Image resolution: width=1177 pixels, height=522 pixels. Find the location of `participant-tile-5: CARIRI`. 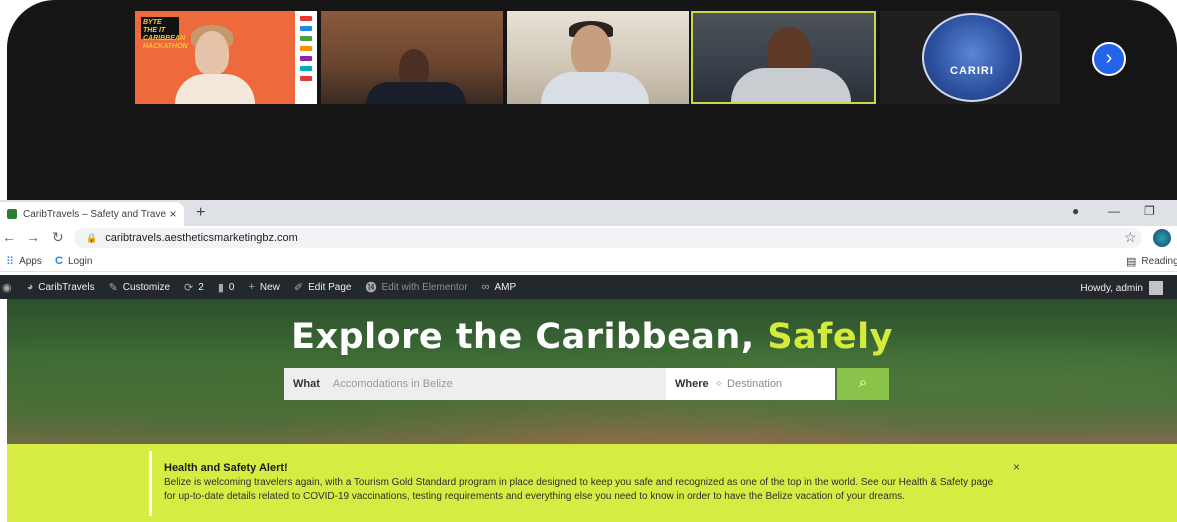

participant-tile-5: CARIRI is located at coordinates (970, 57).